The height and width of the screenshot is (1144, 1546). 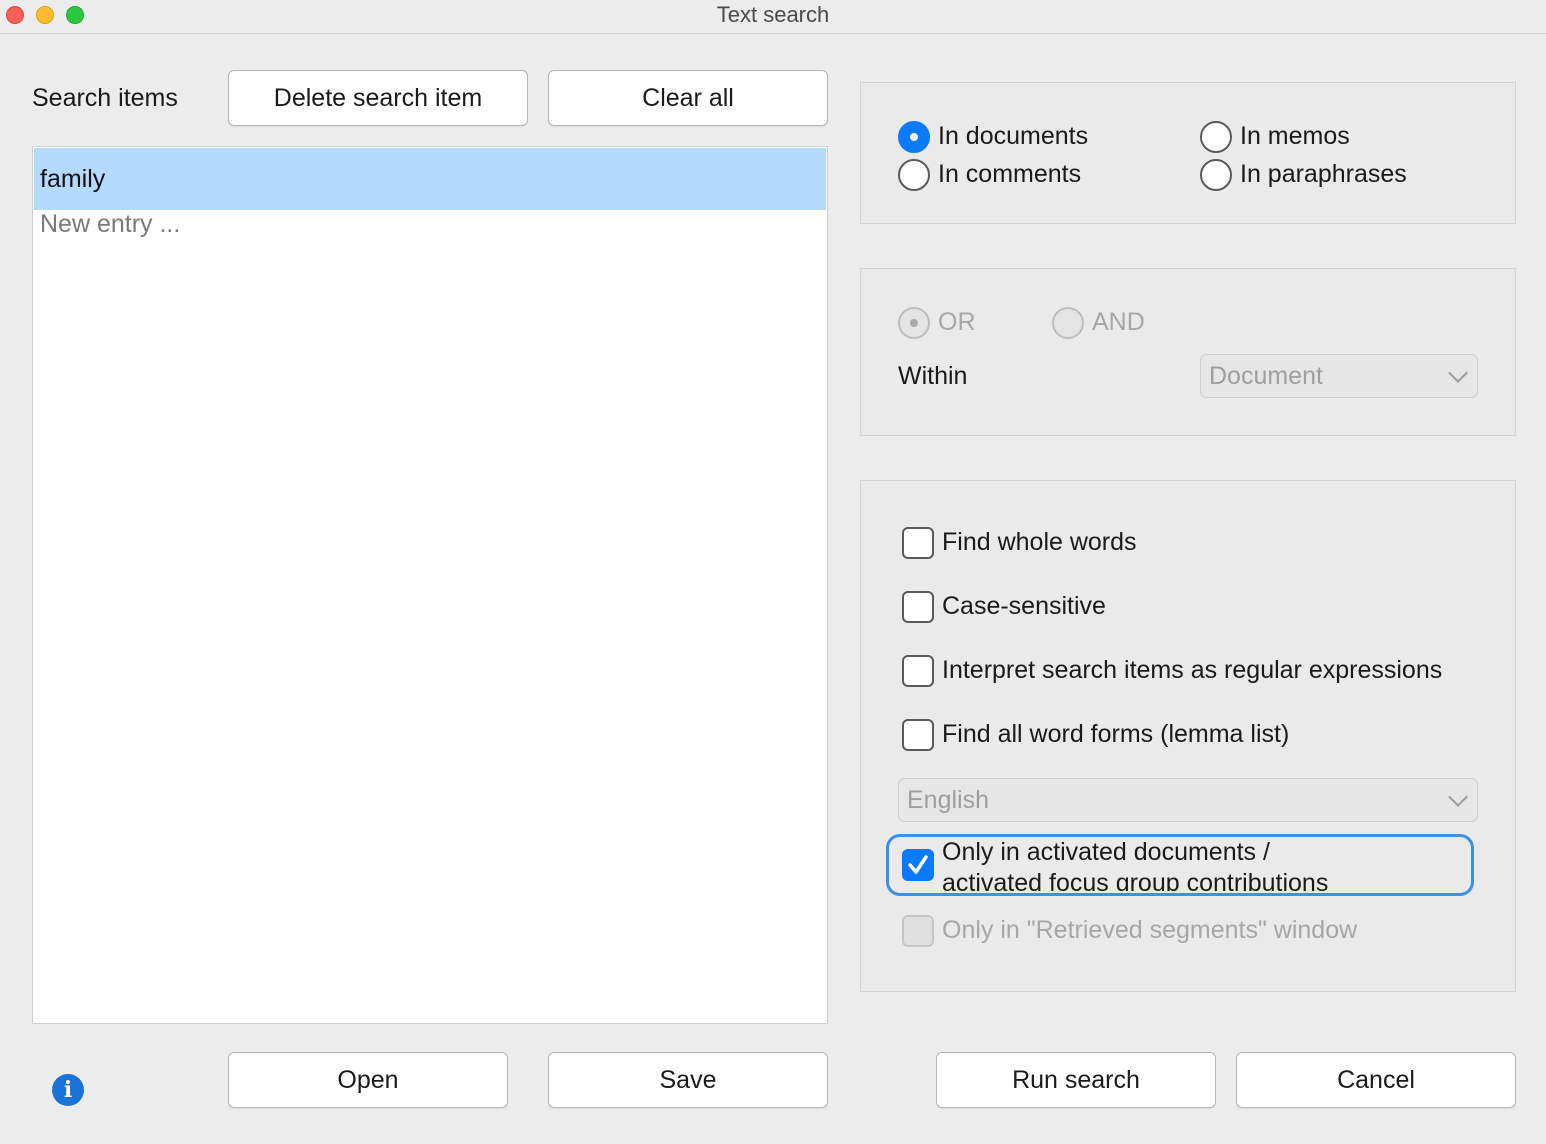 What do you see at coordinates (918, 735) in the screenshot?
I see `lemma-checkbox` at bounding box center [918, 735].